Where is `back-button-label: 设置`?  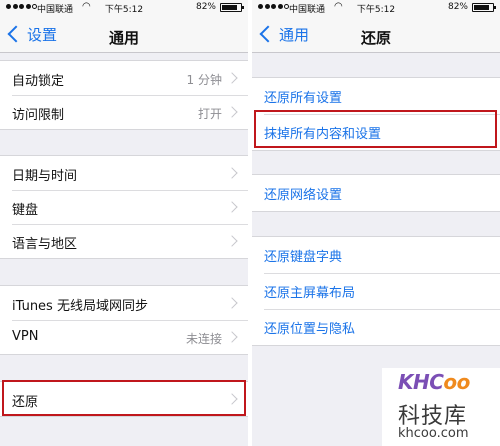
back-button-label: 设置 is located at coordinates (42, 34).